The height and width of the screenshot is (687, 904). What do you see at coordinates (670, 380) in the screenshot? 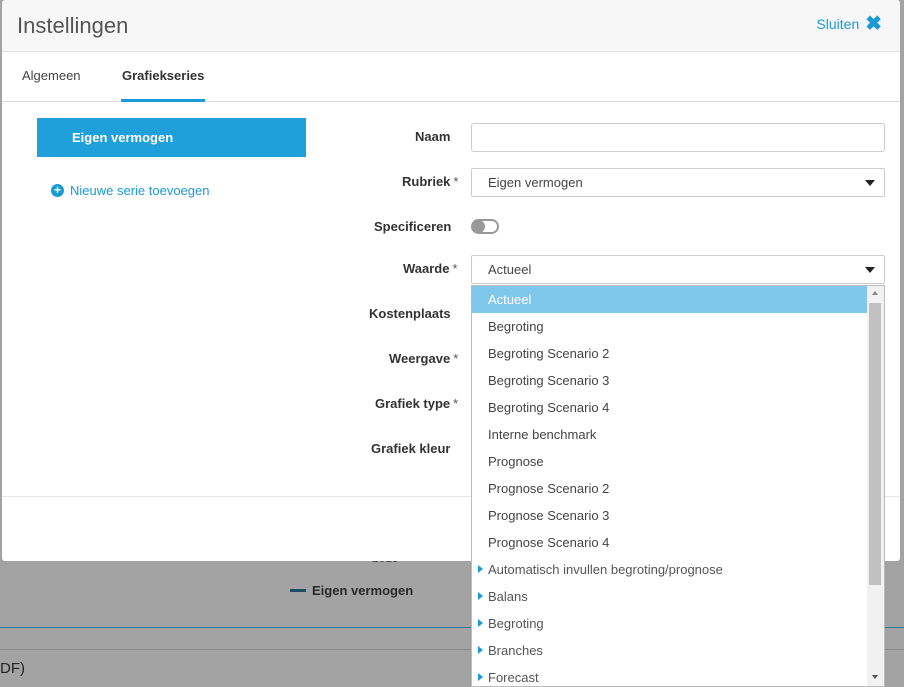
I see `dropdown-option: Begroting Scenario 3` at bounding box center [670, 380].